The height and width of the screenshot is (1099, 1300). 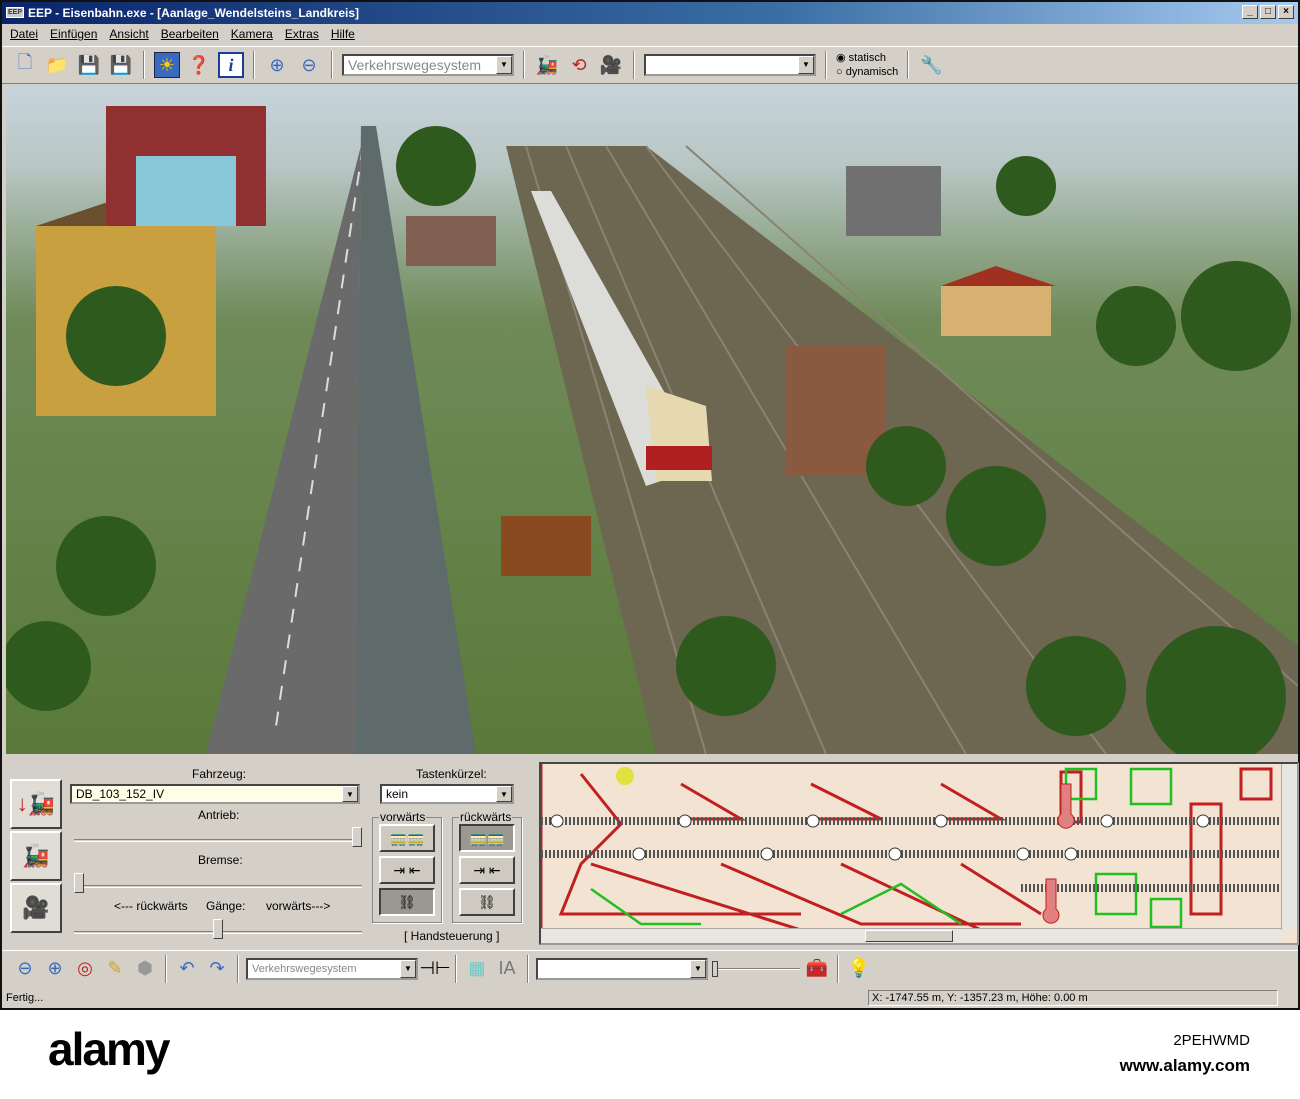 I want to click on vehicle-select-value: DB_103_152_IV, so click(x=120, y=794).